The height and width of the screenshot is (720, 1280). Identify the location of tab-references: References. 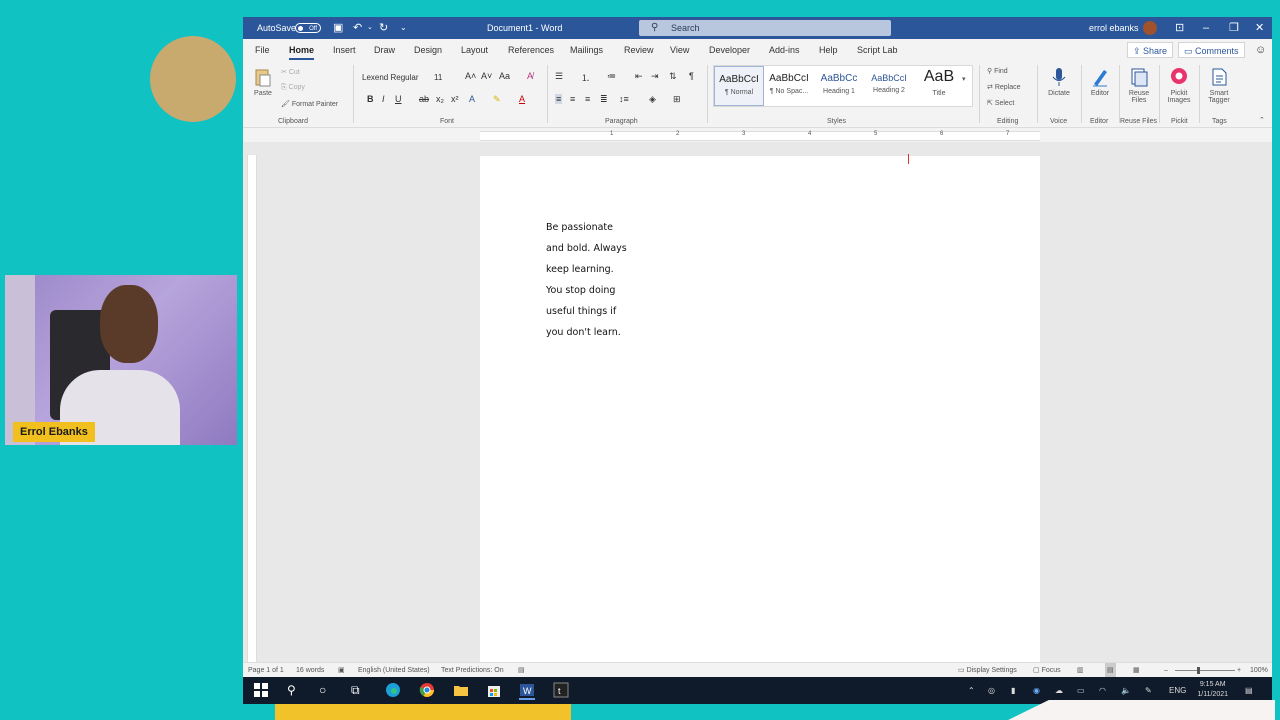
(531, 50).